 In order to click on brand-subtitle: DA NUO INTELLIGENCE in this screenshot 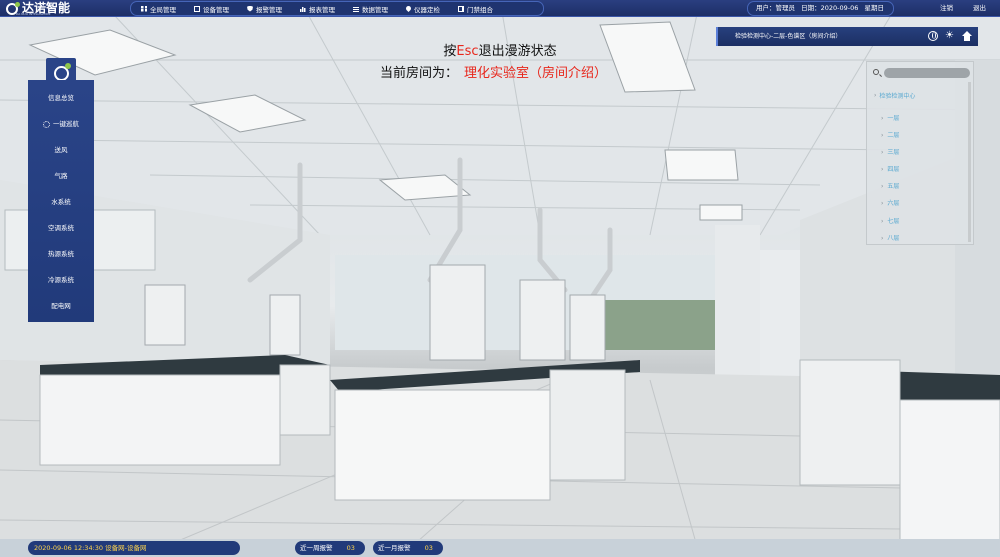, I will do `click(33, 14)`.